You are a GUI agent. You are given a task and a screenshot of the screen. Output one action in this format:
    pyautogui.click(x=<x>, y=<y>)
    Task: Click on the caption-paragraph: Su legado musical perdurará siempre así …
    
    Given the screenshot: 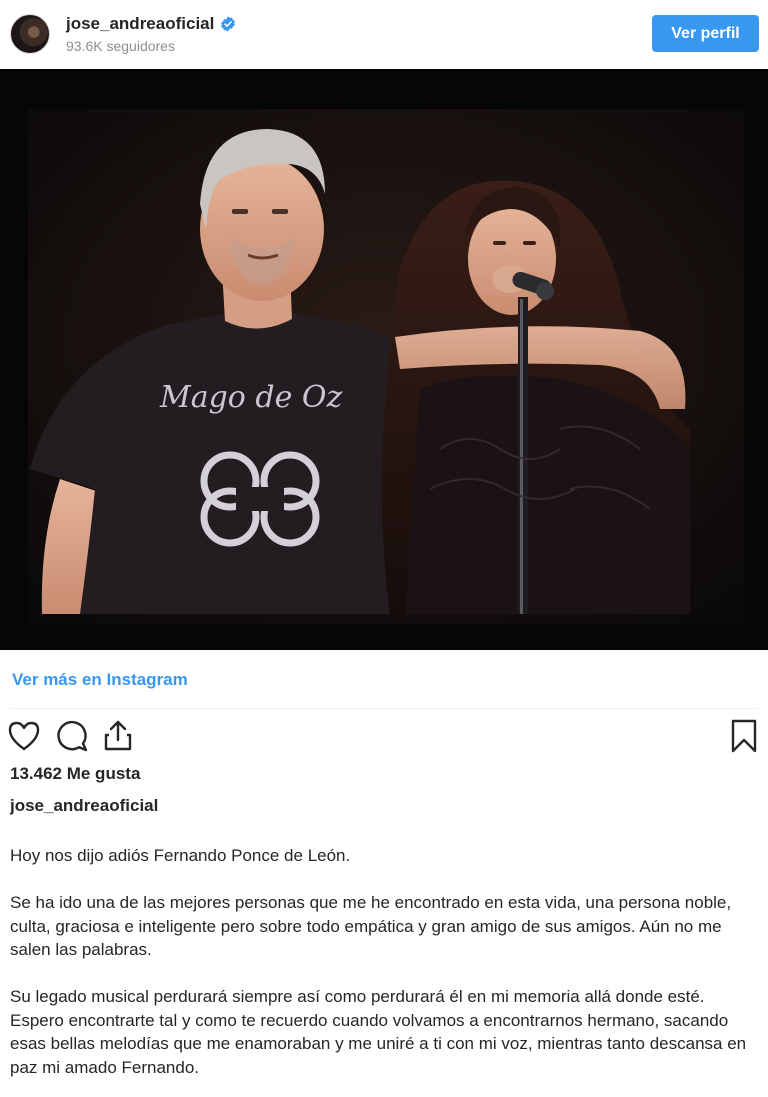 What is the action you would take?
    pyautogui.click(x=378, y=1032)
    